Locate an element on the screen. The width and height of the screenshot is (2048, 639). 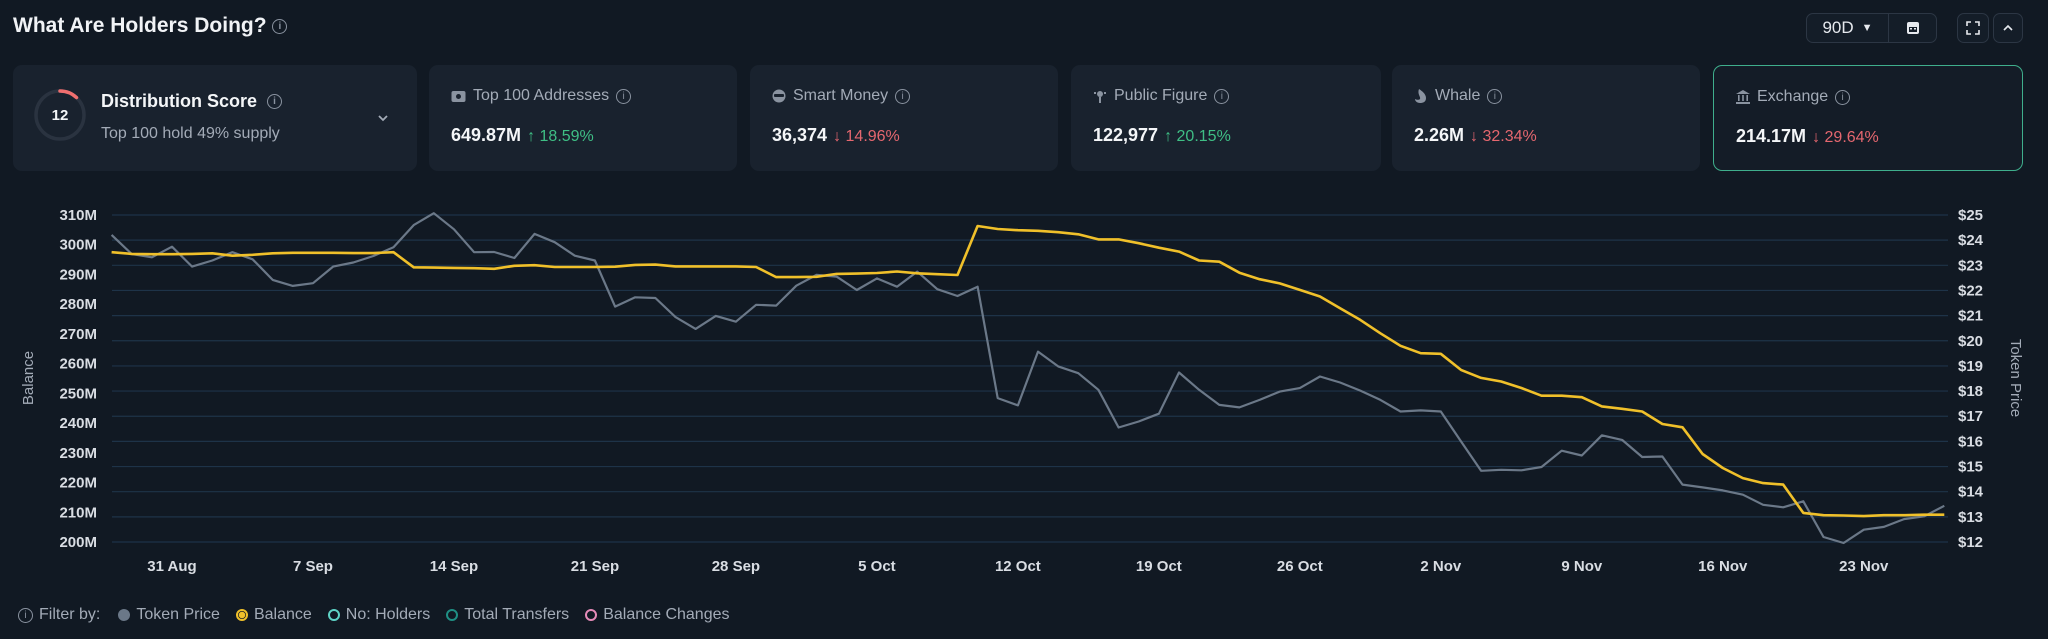
y-tick-label: 250M is located at coordinates (78, 393).